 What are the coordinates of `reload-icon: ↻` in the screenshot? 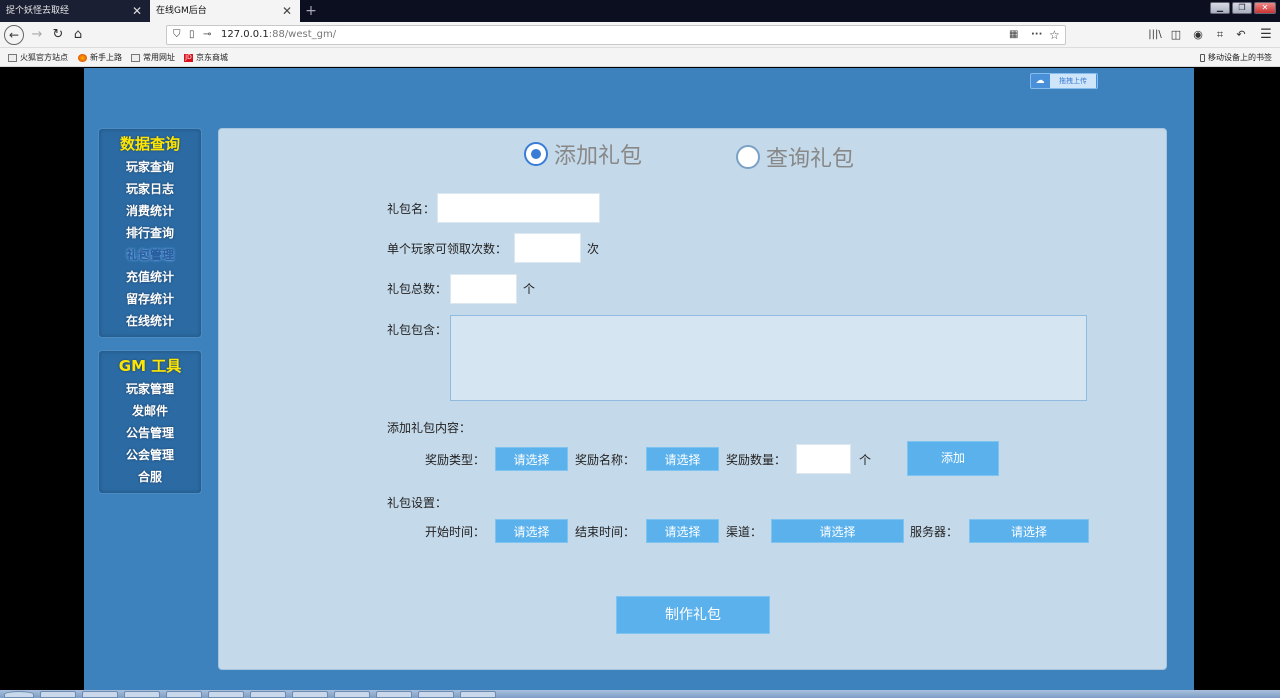 It's located at (58, 35).